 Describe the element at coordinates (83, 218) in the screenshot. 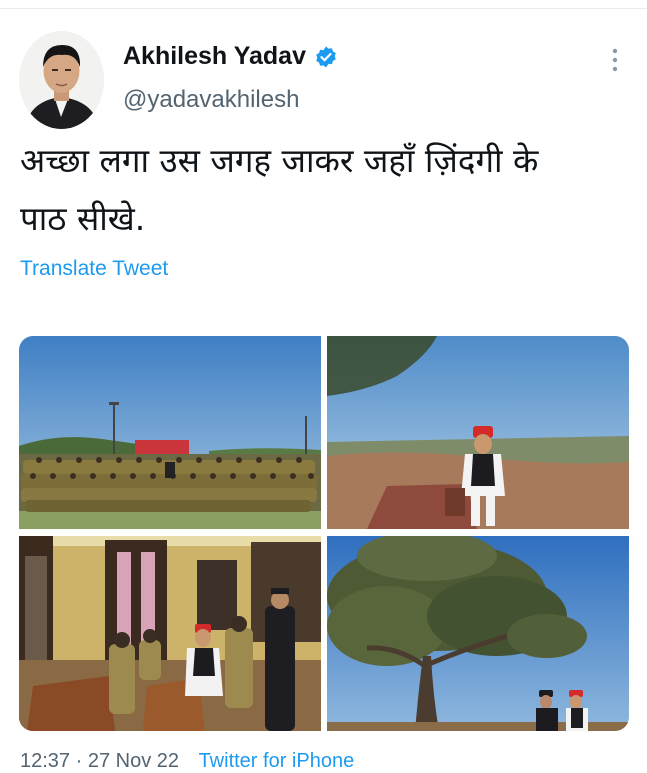

I see `tweet-text-line-2: पाठ सीखे.` at that location.